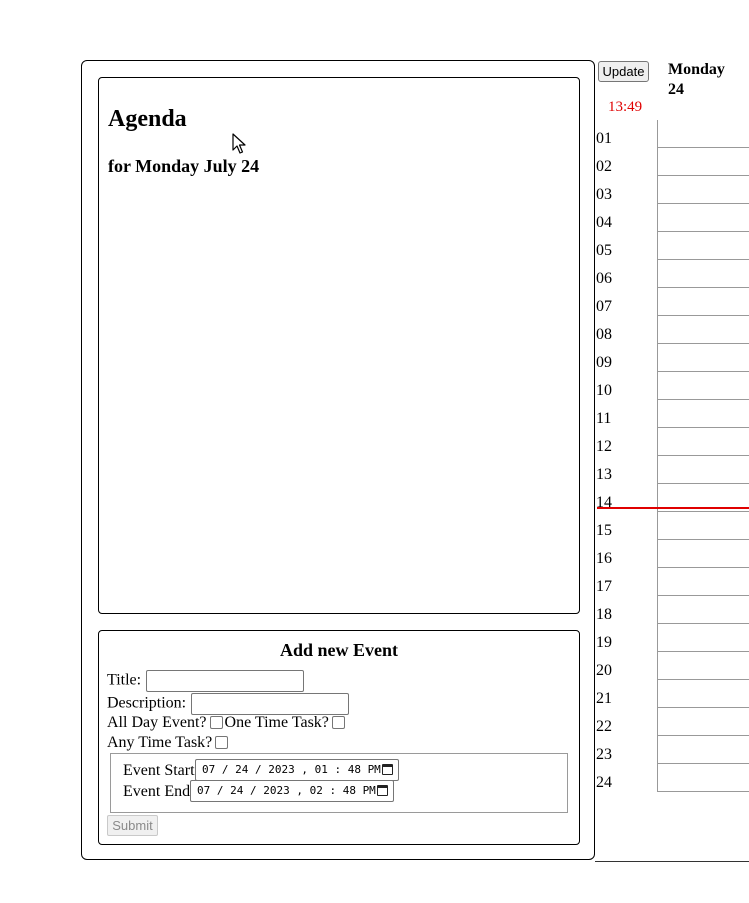 The height and width of the screenshot is (903, 749). What do you see at coordinates (604, 726) in the screenshot?
I see `hour-label: 22` at bounding box center [604, 726].